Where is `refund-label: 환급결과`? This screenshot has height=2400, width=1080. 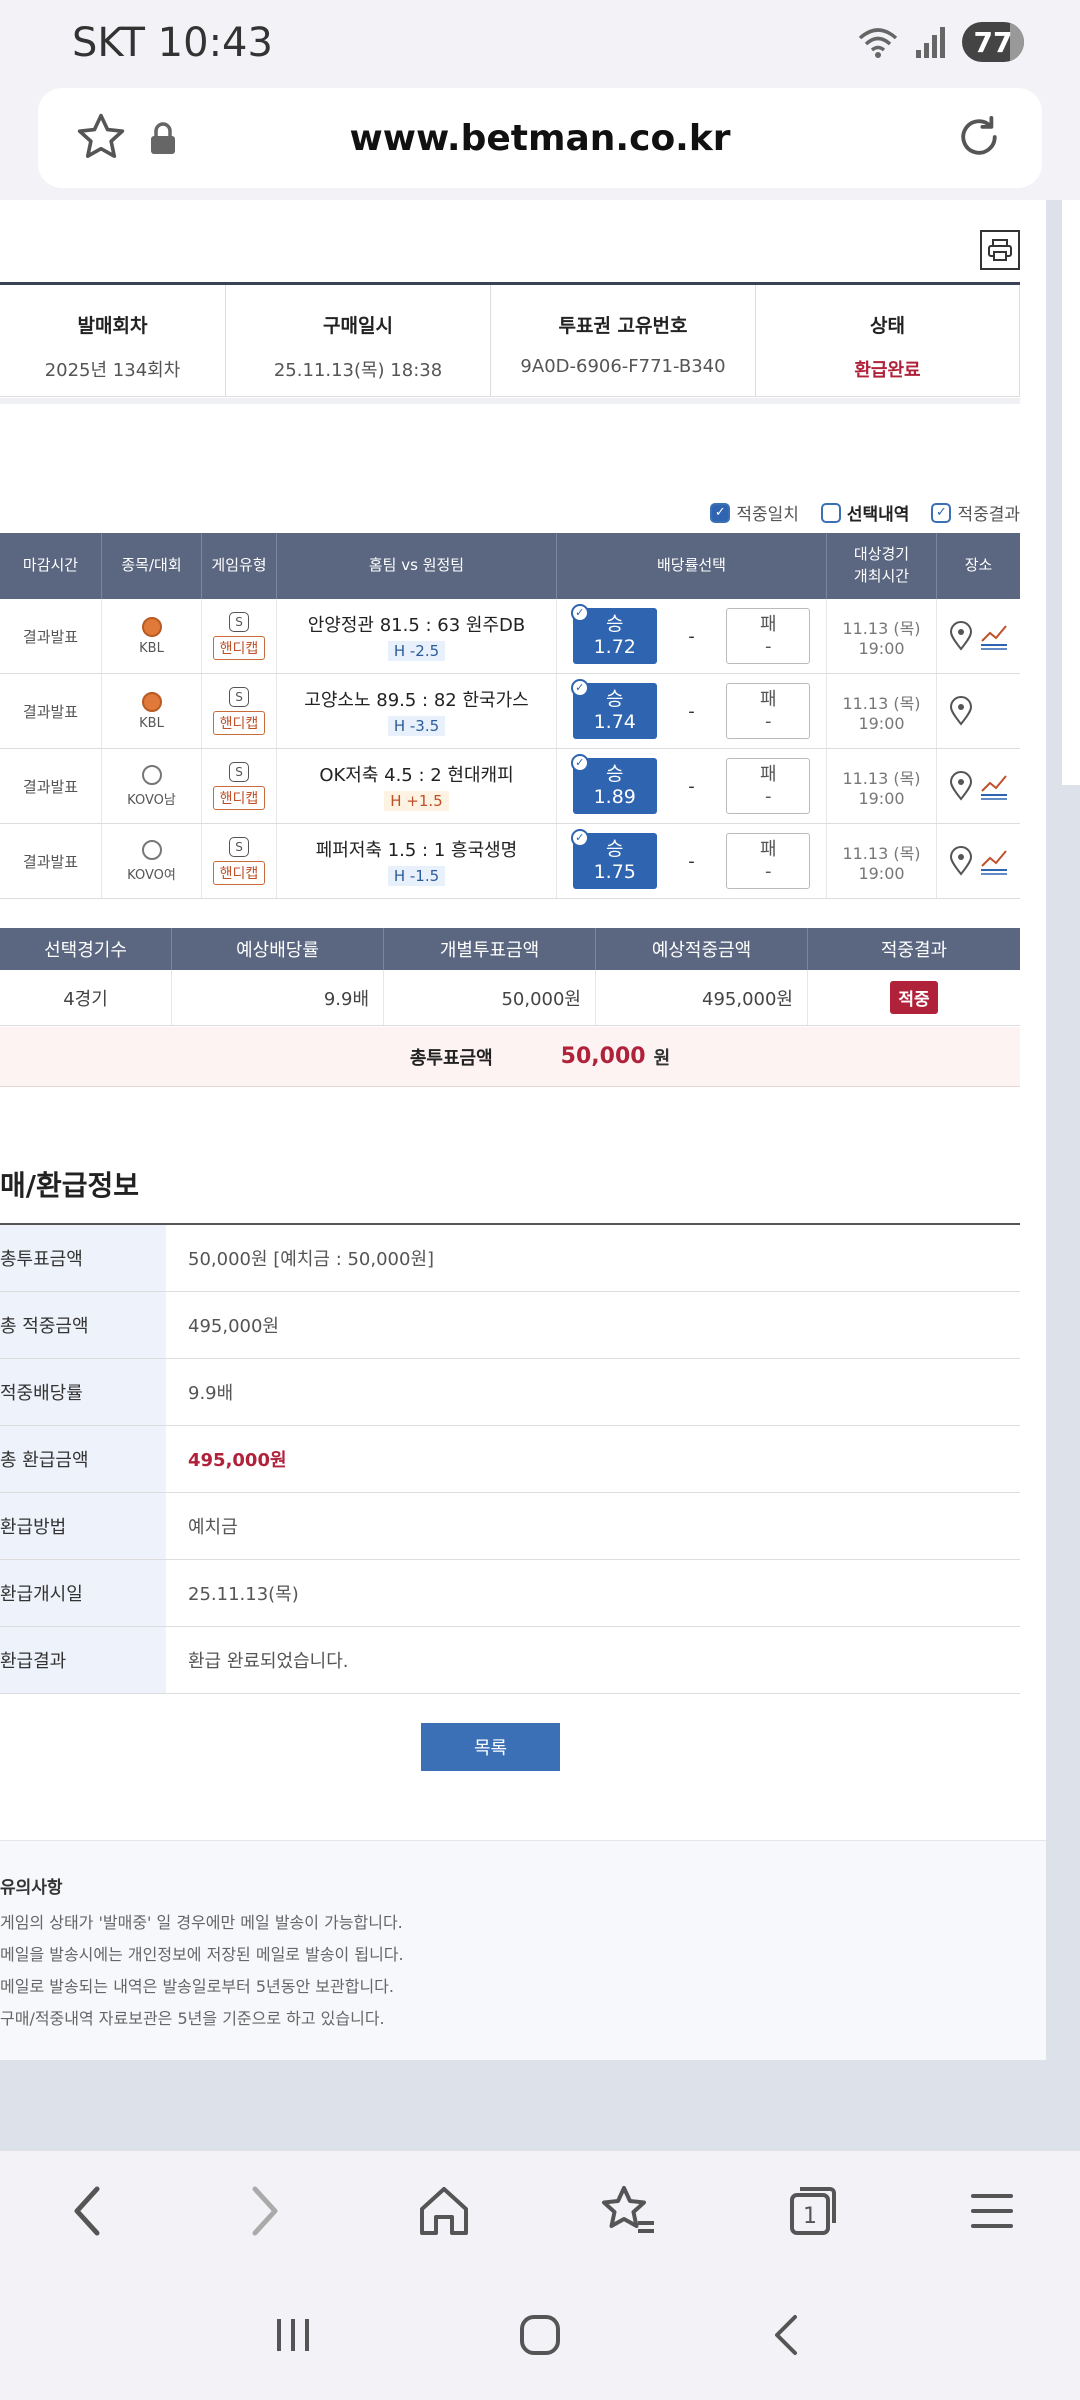
refund-label: 환급결과 is located at coordinates (83, 1660).